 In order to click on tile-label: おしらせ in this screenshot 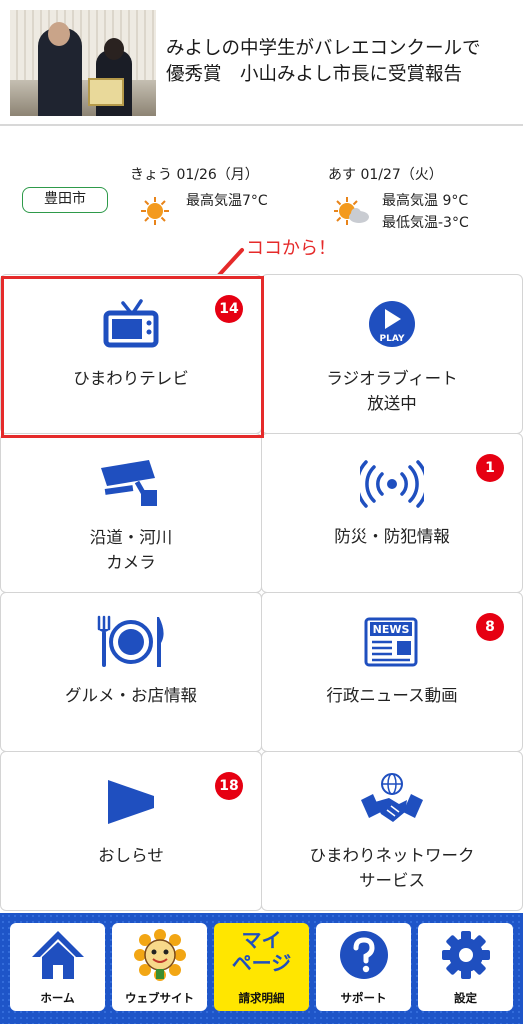, I will do `click(131, 855)`.